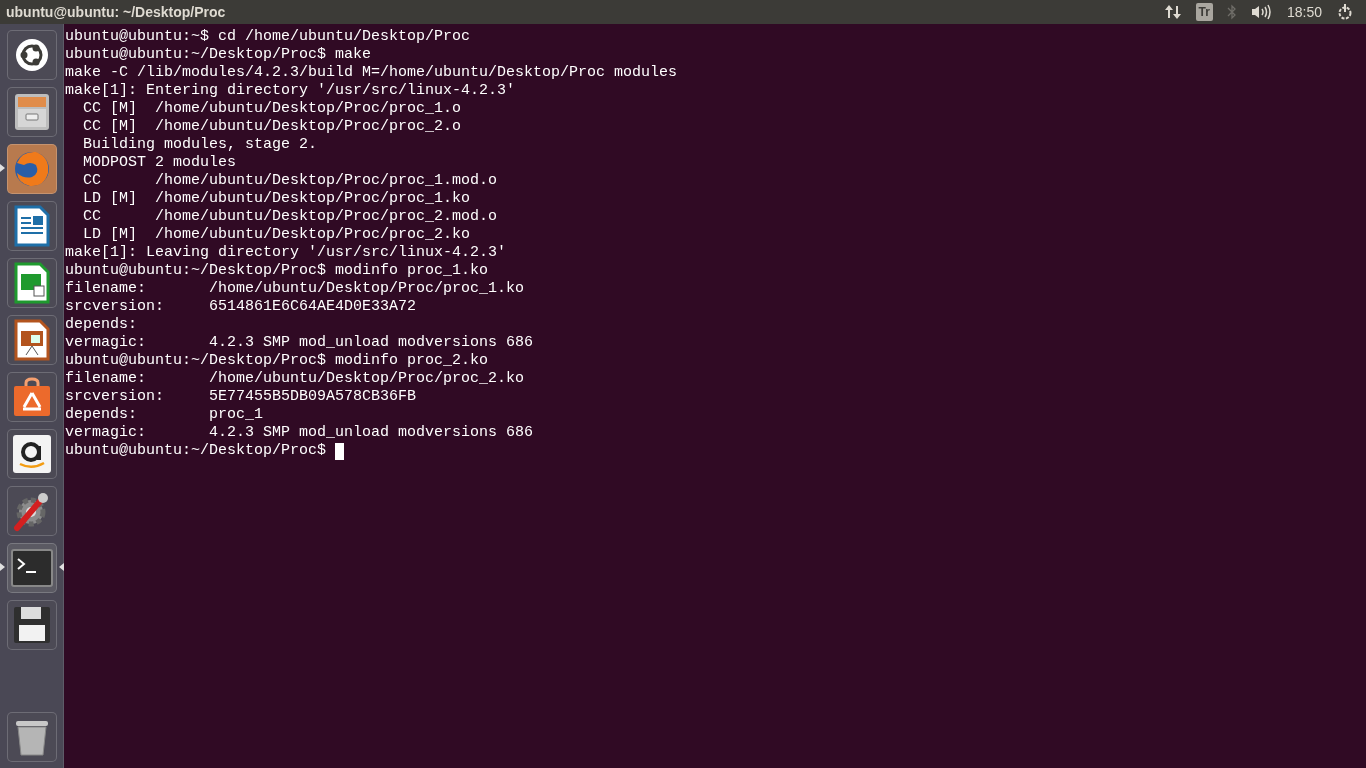 This screenshot has height=768, width=1366. What do you see at coordinates (1304, 12) in the screenshot?
I see `clock: 18:50` at bounding box center [1304, 12].